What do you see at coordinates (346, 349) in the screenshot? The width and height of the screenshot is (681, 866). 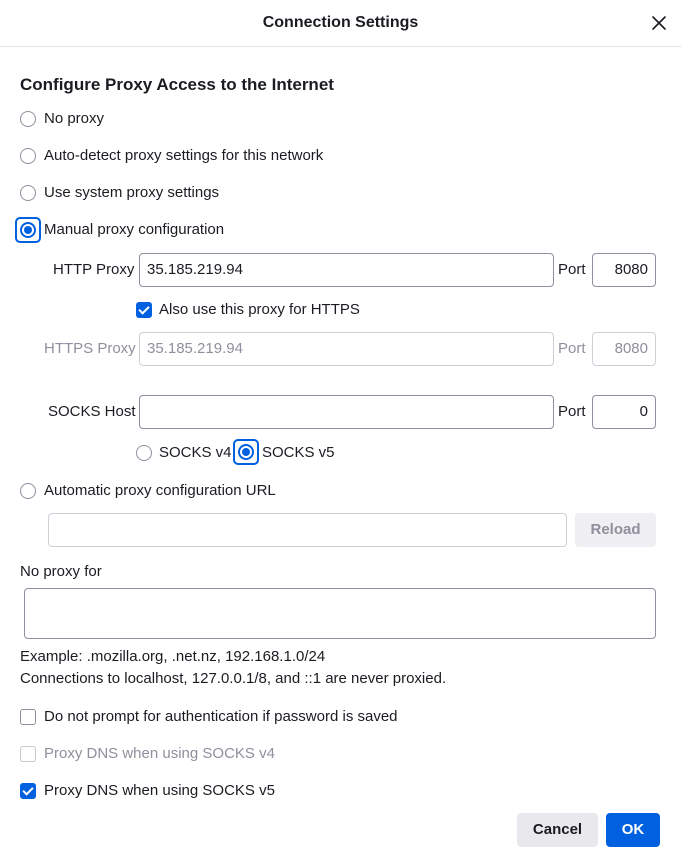 I see `https-proxy-input: 35.185.219.94` at bounding box center [346, 349].